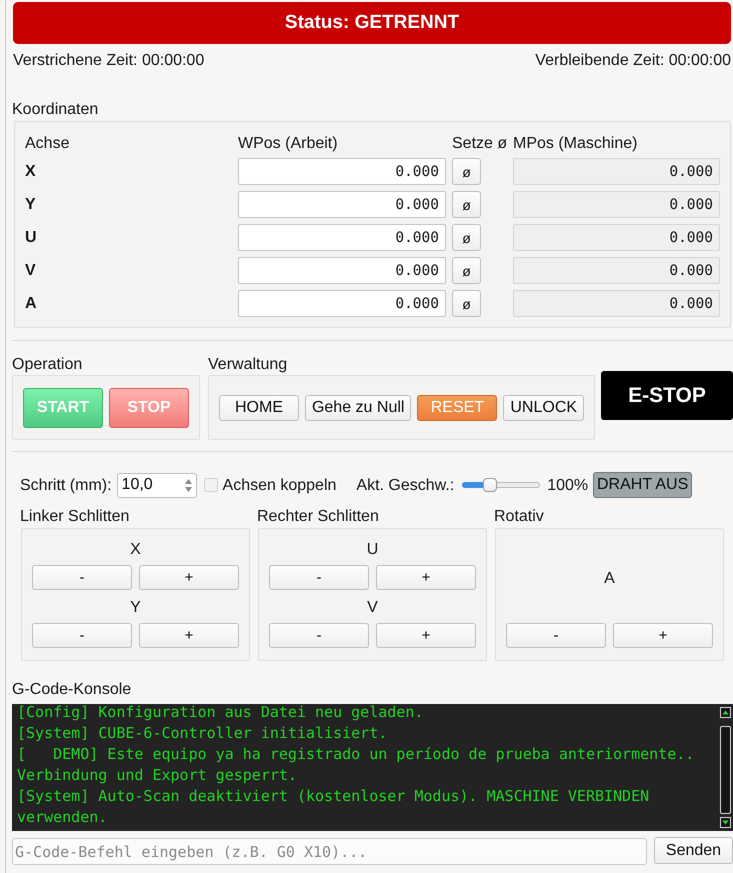  What do you see at coordinates (356, 765) in the screenshot?
I see `log-line: [ DEMO] Este equipo ya ha registrado un período de prueba anteriormente.. Verbindung und Export gesperrt.` at bounding box center [356, 765].